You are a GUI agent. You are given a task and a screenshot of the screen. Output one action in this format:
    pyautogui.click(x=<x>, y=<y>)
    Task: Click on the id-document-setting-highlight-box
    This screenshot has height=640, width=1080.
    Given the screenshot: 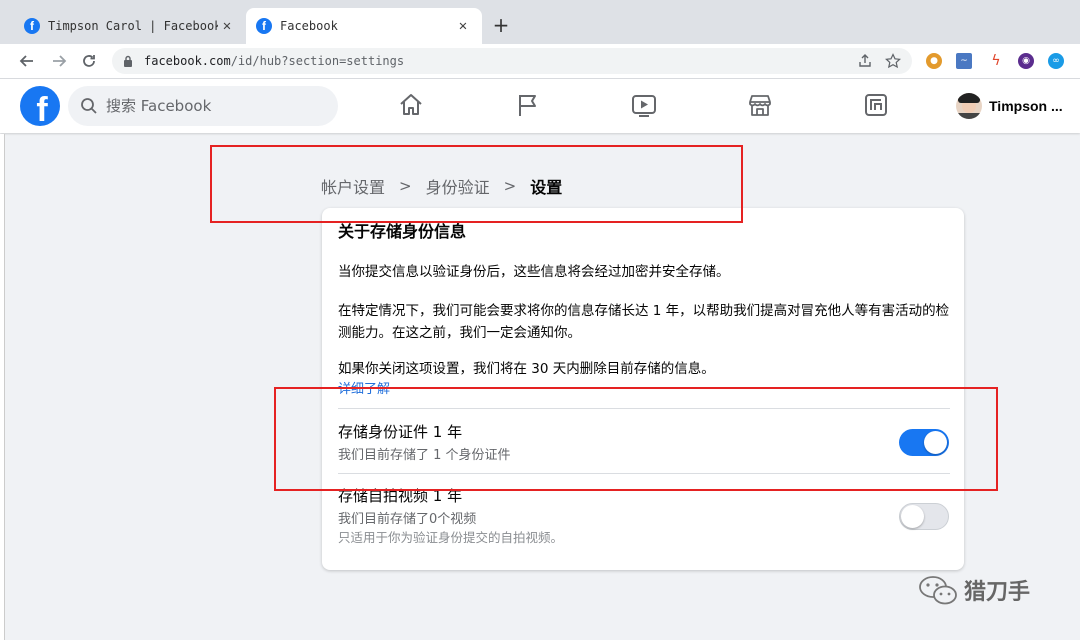 What is the action you would take?
    pyautogui.click(x=636, y=439)
    